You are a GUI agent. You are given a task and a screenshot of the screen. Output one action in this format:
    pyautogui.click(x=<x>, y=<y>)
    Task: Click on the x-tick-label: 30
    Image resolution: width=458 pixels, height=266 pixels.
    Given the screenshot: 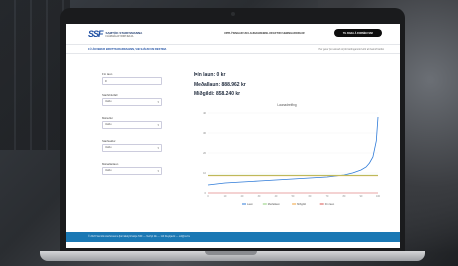 What is the action you would take?
    pyautogui.click(x=259, y=196)
    